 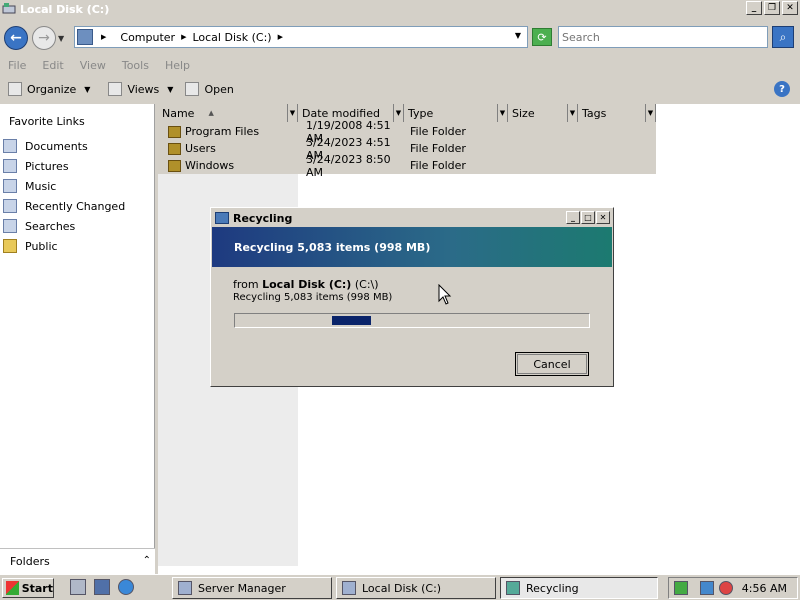 I want to click on sidebar-item-documents: Documents, so click(x=64, y=146).